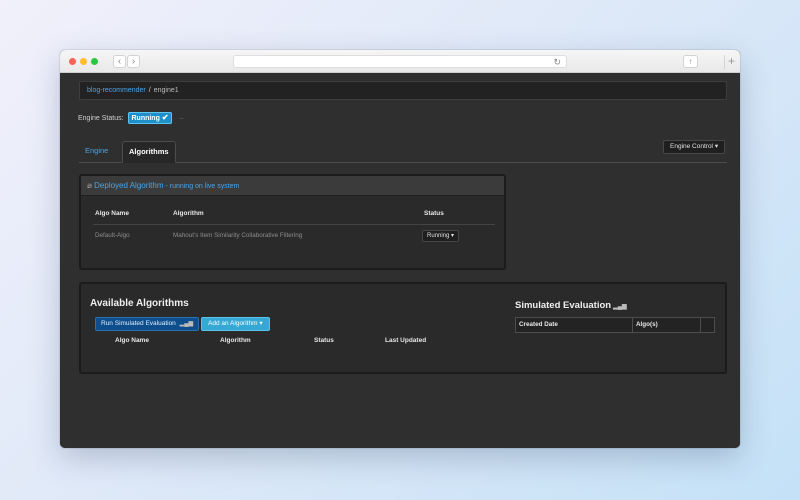  I want to click on close-window-button, so click(72, 61).